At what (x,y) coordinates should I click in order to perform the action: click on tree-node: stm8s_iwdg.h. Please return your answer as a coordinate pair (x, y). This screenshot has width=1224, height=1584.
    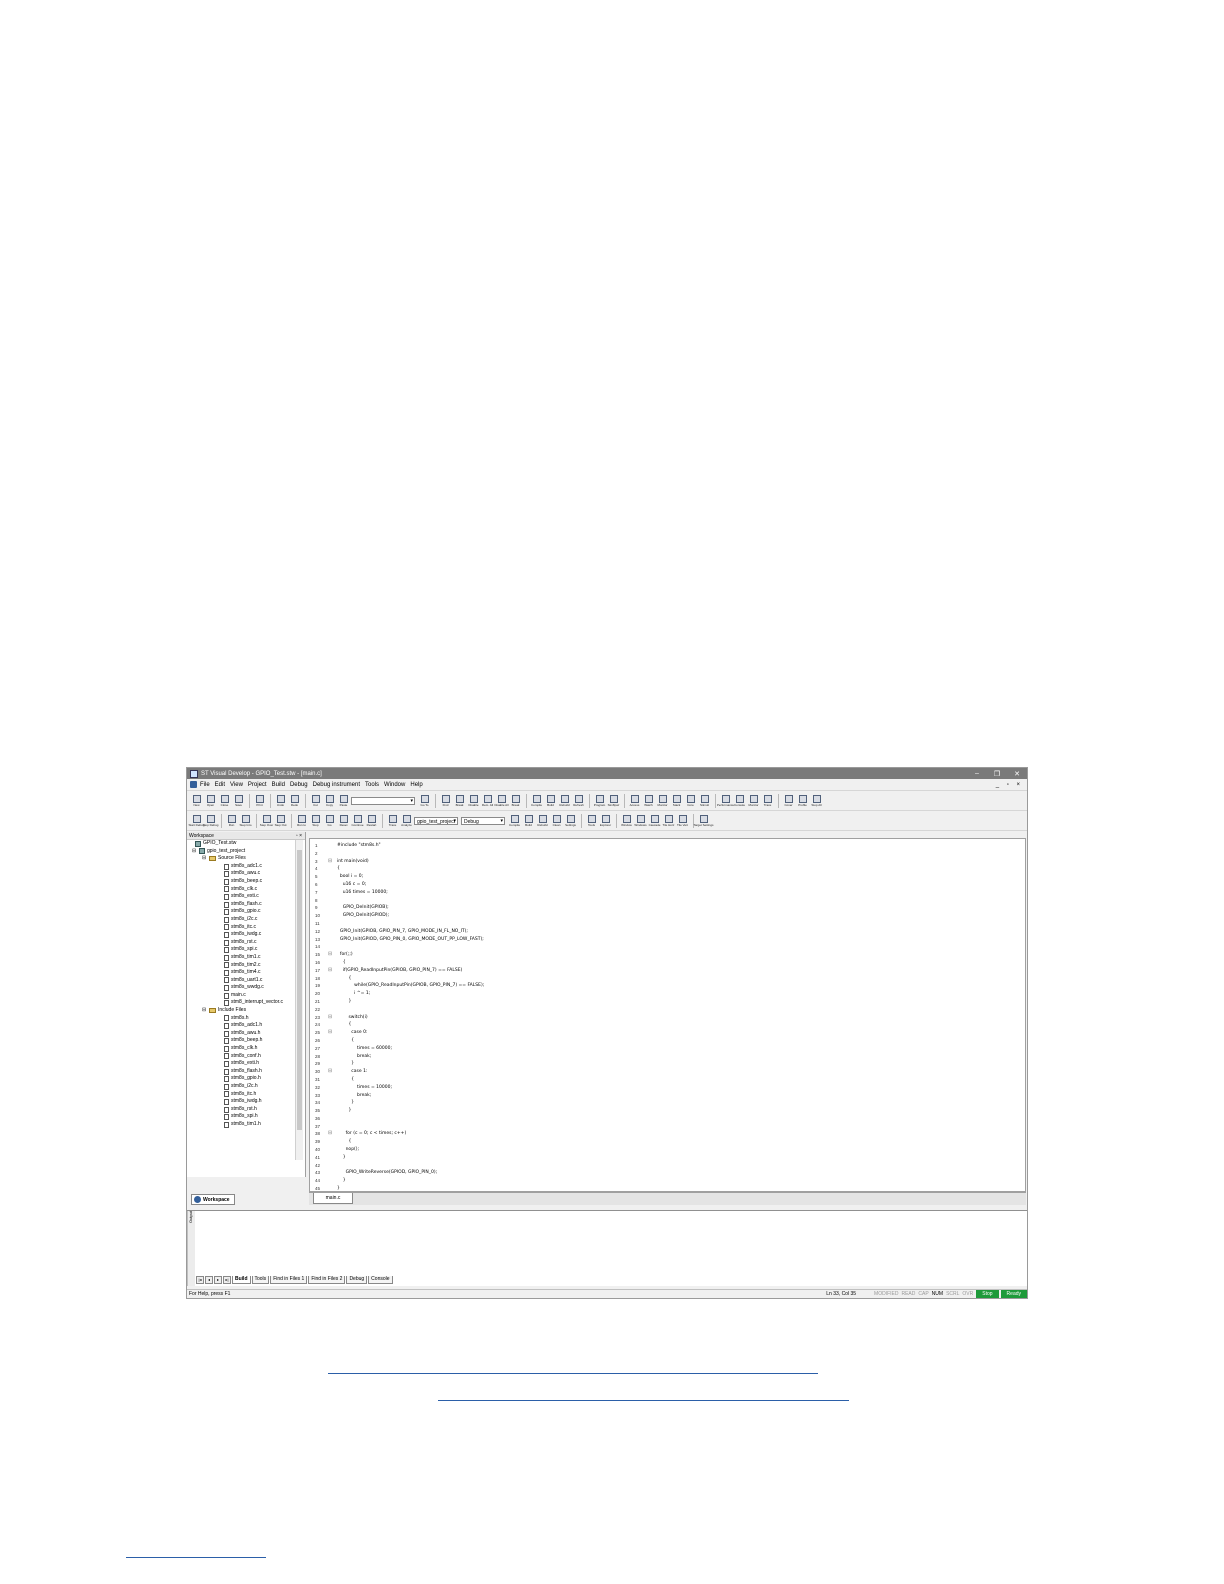
    Looking at the image, I should click on (240, 1102).